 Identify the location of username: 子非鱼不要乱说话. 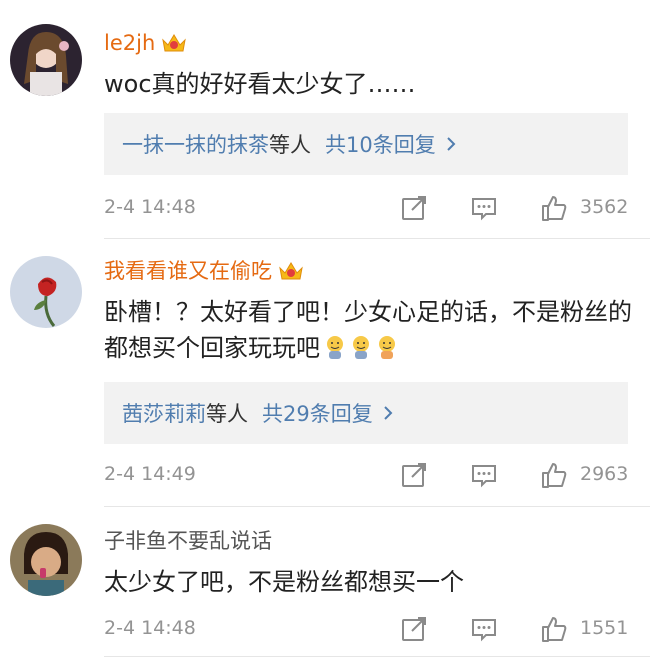
(188, 541).